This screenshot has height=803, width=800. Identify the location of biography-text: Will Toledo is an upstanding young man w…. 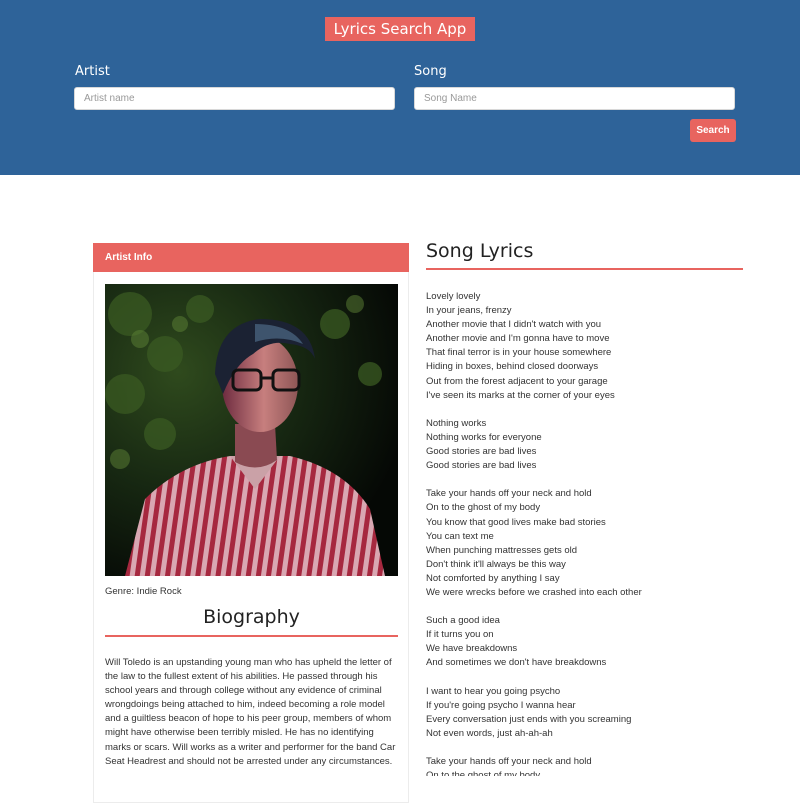
(250, 712).